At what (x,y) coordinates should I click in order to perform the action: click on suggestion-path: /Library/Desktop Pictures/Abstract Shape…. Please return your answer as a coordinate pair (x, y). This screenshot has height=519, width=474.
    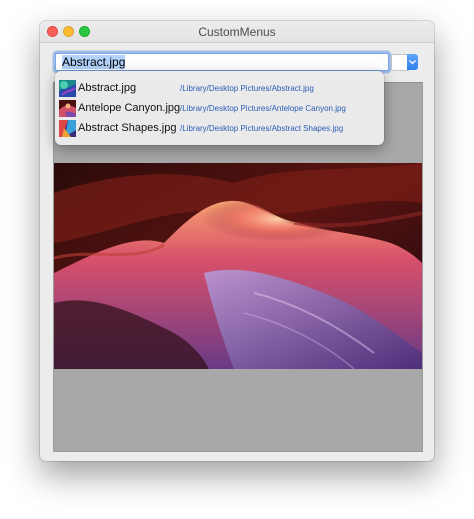
    Looking at the image, I should click on (262, 128).